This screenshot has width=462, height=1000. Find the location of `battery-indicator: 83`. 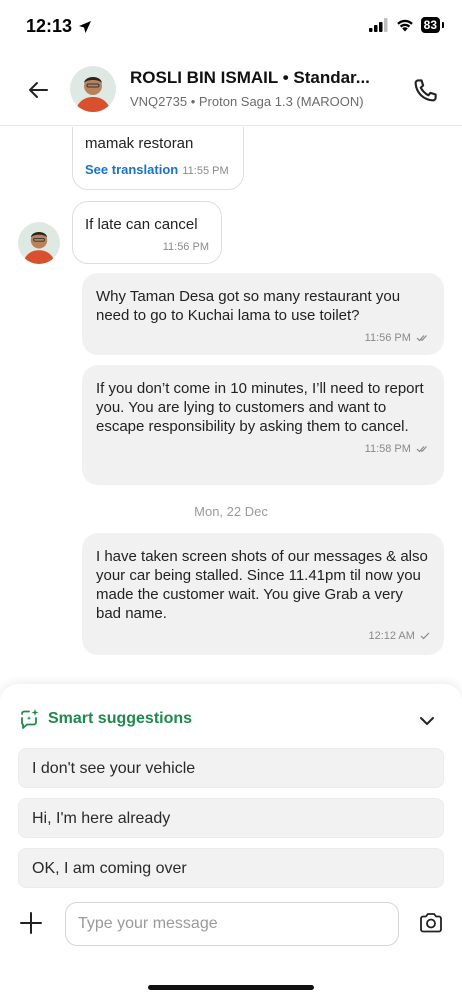

battery-indicator: 83 is located at coordinates (432, 25).